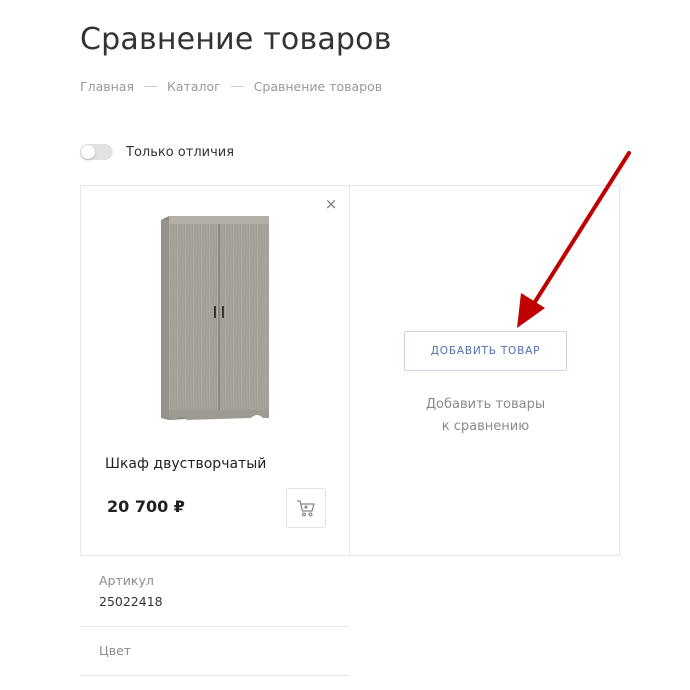  I want to click on add-hint-line-2: к сравнению, so click(485, 426).